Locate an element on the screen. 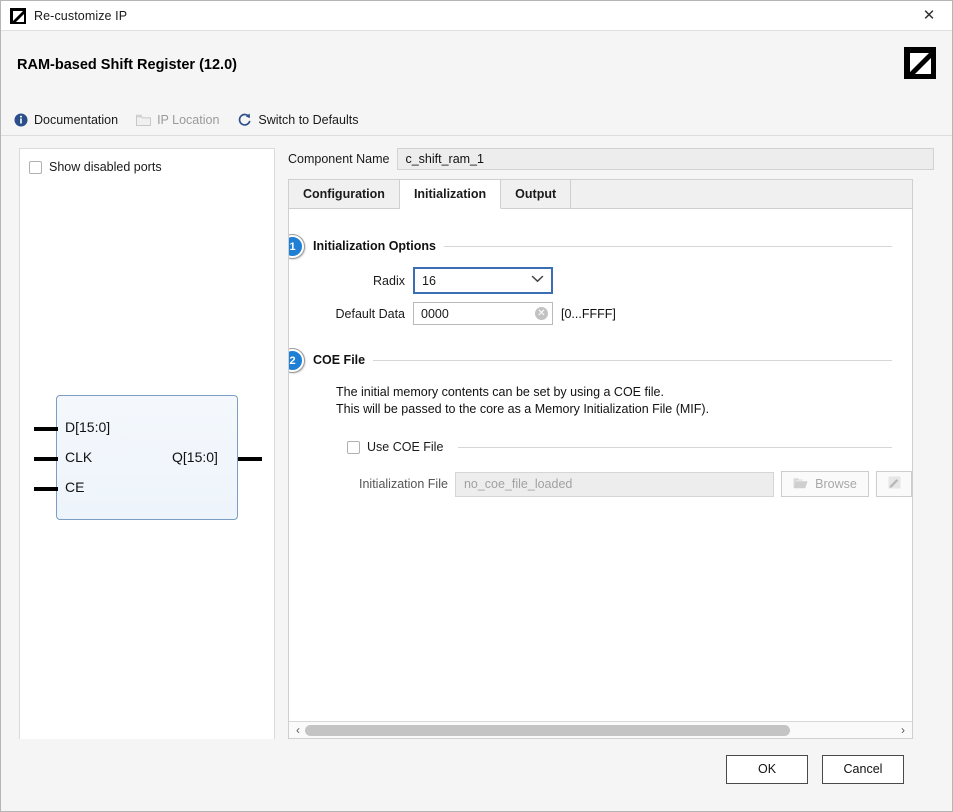 The width and height of the screenshot is (953, 812). folder-open-icon is located at coordinates (800, 484).